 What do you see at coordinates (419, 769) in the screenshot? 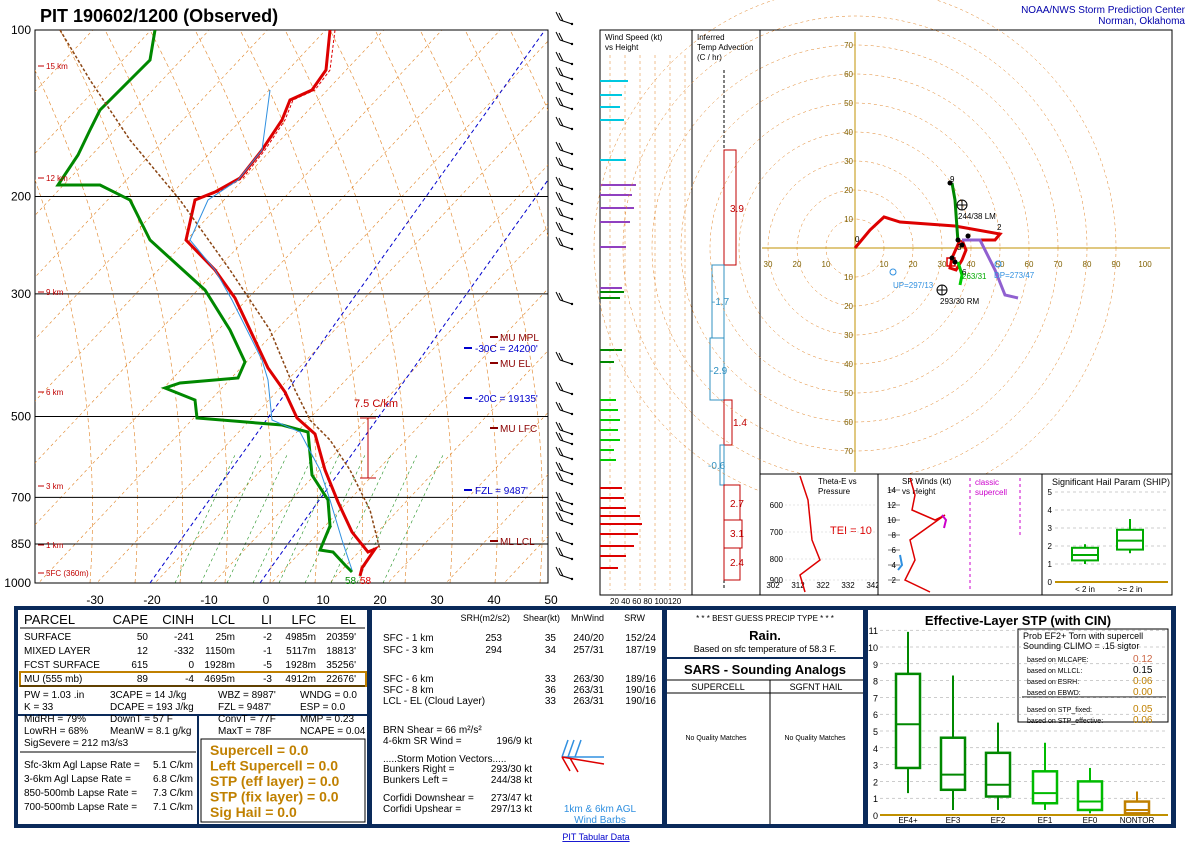
I see `motion-label: Bunkers Right =` at bounding box center [419, 769].